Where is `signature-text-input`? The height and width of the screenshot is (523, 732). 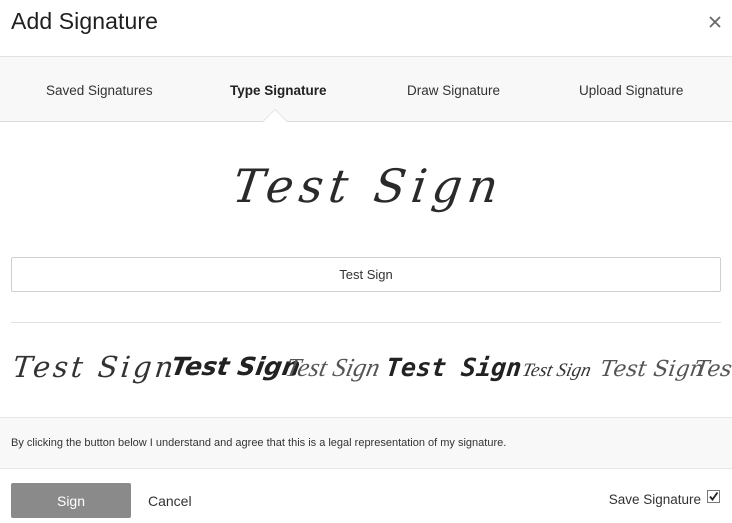
signature-text-input is located at coordinates (366, 274).